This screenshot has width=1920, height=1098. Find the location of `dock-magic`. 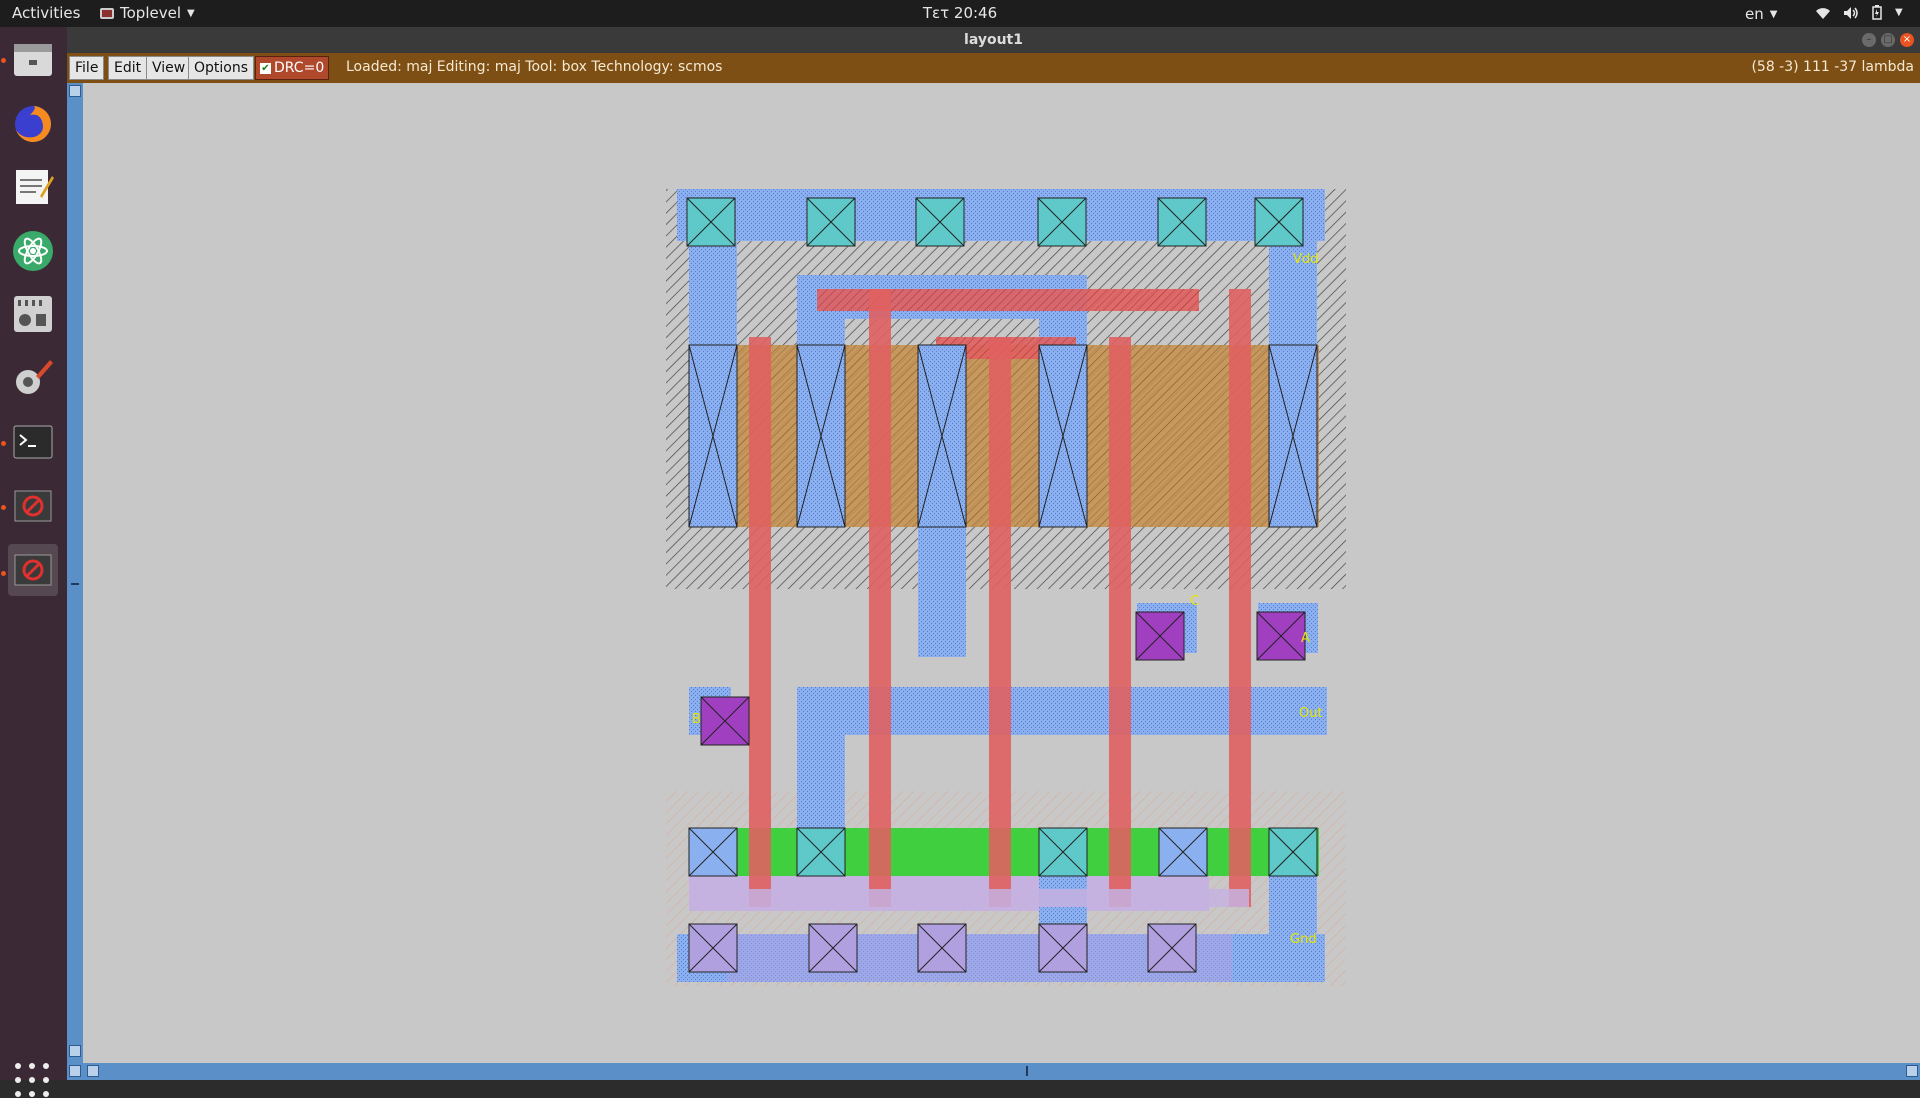

dock-magic is located at coordinates (33, 506).